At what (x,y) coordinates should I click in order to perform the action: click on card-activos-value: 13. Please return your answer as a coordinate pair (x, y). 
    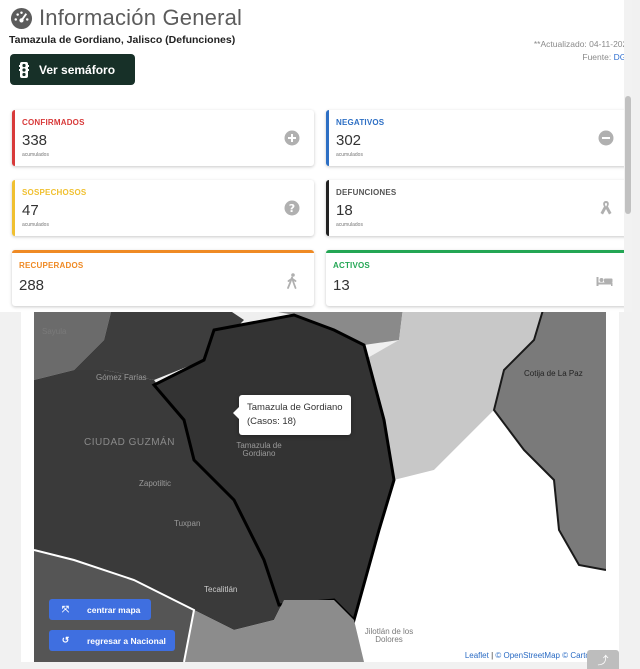
    Looking at the image, I should click on (341, 285).